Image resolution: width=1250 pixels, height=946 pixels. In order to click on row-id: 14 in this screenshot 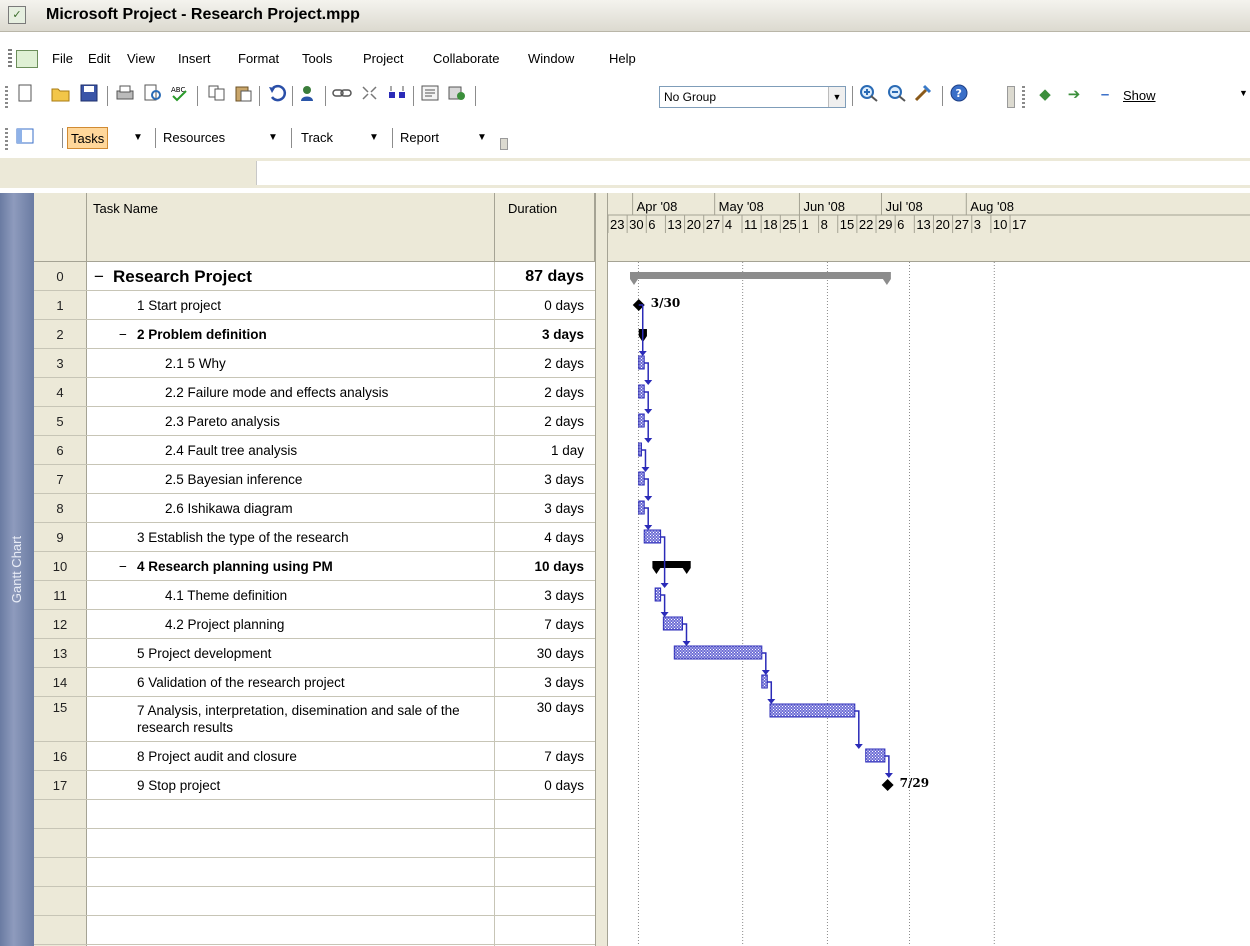, I will do `click(60, 682)`.